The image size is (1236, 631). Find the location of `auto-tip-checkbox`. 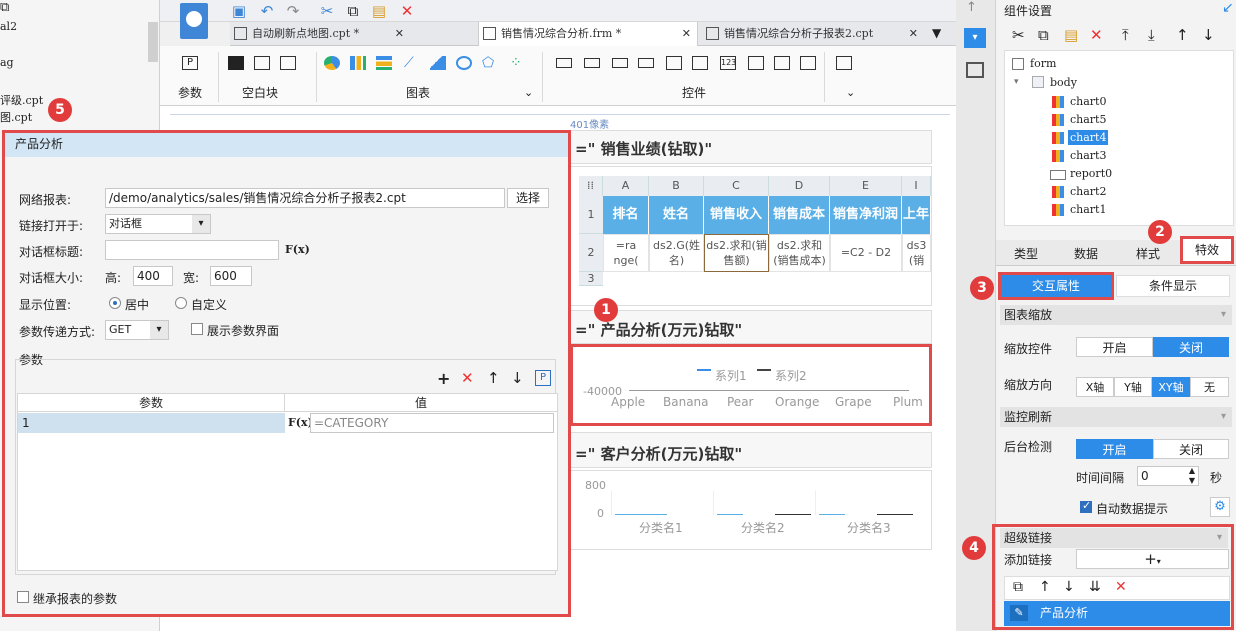

auto-tip-checkbox is located at coordinates (1086, 506).